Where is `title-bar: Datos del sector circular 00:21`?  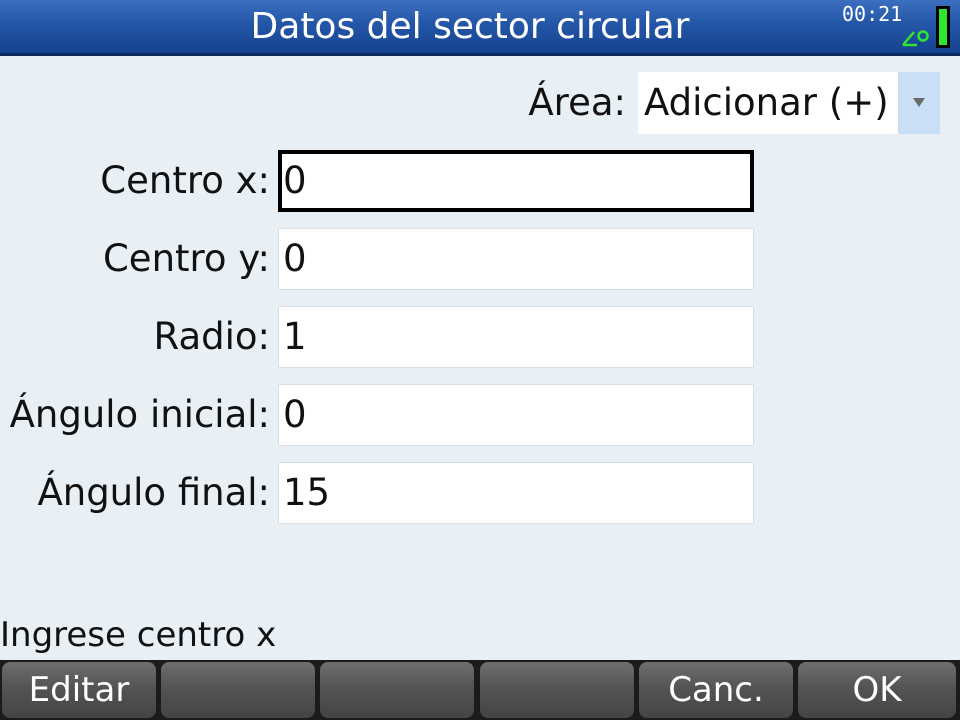
title-bar: Datos del sector circular 00:21 is located at coordinates (480, 28).